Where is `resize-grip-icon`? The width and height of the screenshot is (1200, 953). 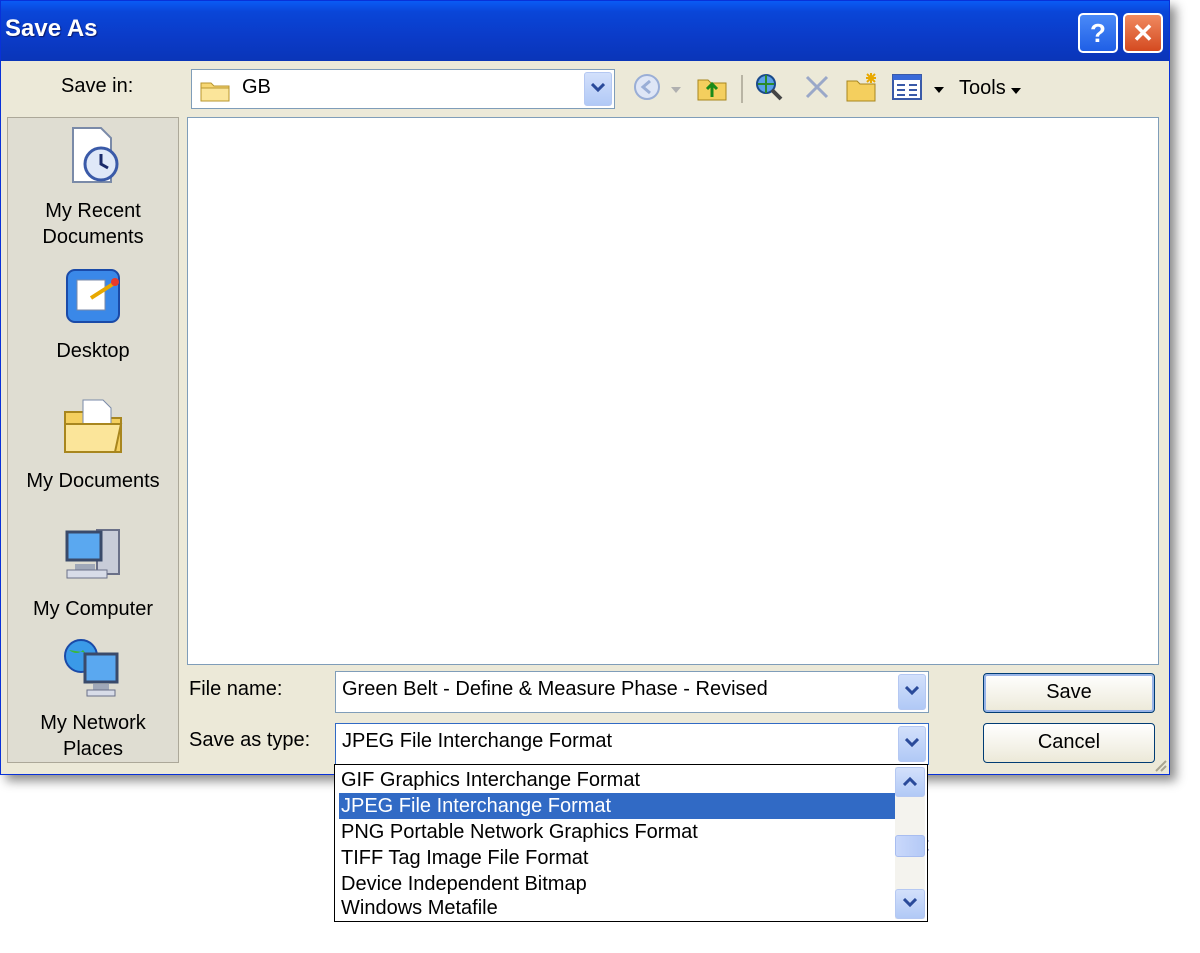
resize-grip-icon is located at coordinates (1160, 767).